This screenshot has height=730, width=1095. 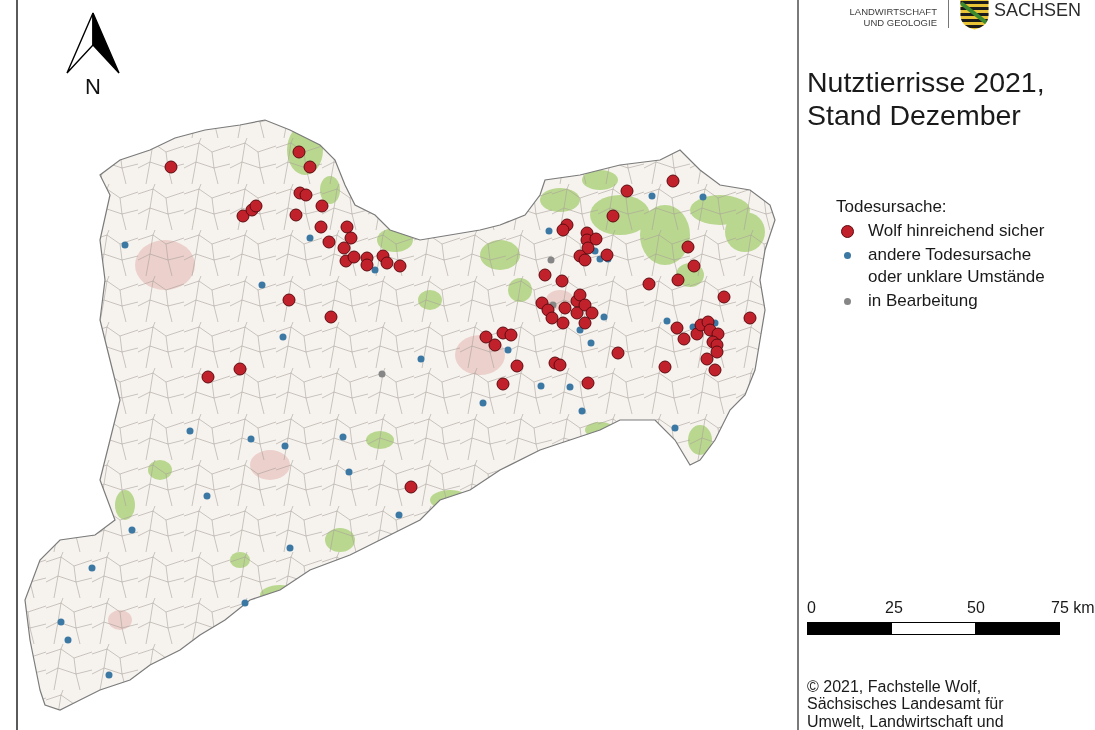 What do you see at coordinates (1037, 10) in the screenshot?
I see `state-name: SACHSEN` at bounding box center [1037, 10].